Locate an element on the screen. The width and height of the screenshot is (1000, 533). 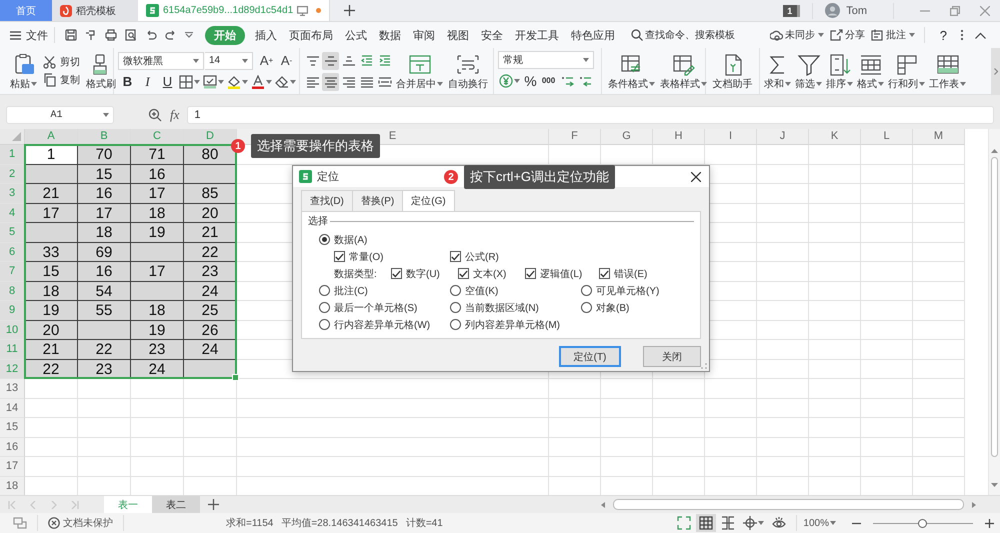
column-header: F is located at coordinates (575, 137).